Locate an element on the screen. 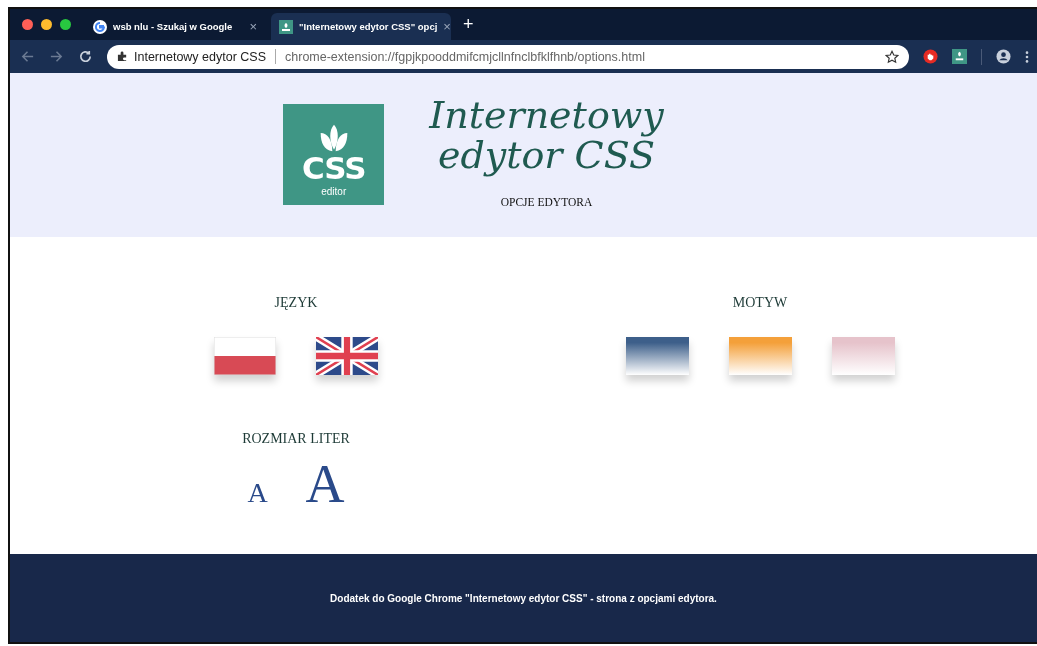 This screenshot has width=1037, height=646. star-icon is located at coordinates (892, 56).